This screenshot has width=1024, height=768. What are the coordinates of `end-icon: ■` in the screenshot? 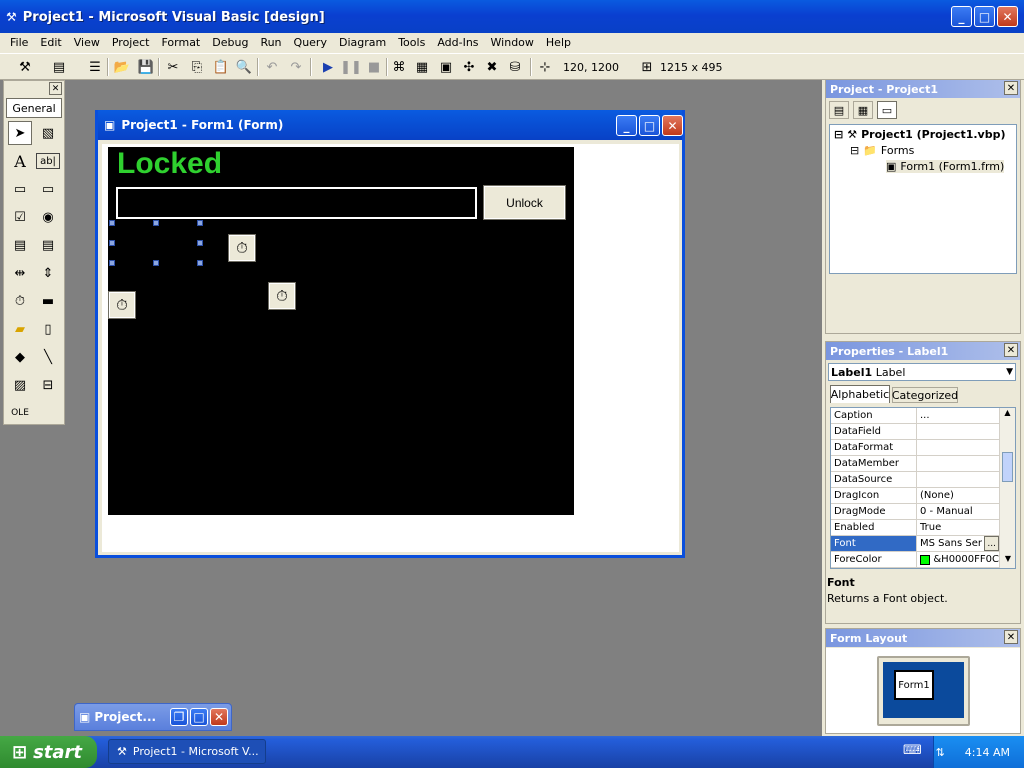 It's located at (374, 67).